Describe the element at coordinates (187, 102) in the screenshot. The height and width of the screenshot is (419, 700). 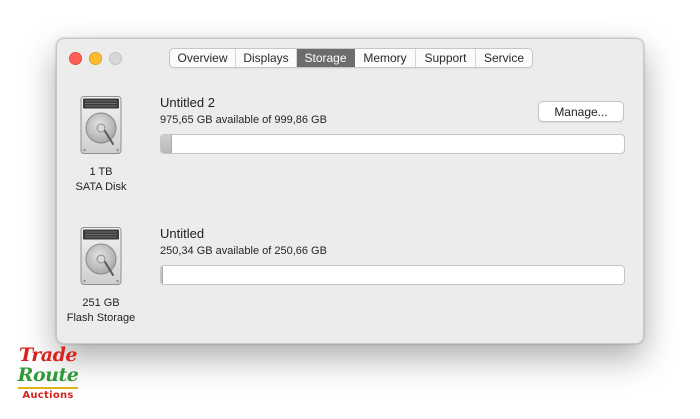
I see `volume-name: Untitled 2` at that location.